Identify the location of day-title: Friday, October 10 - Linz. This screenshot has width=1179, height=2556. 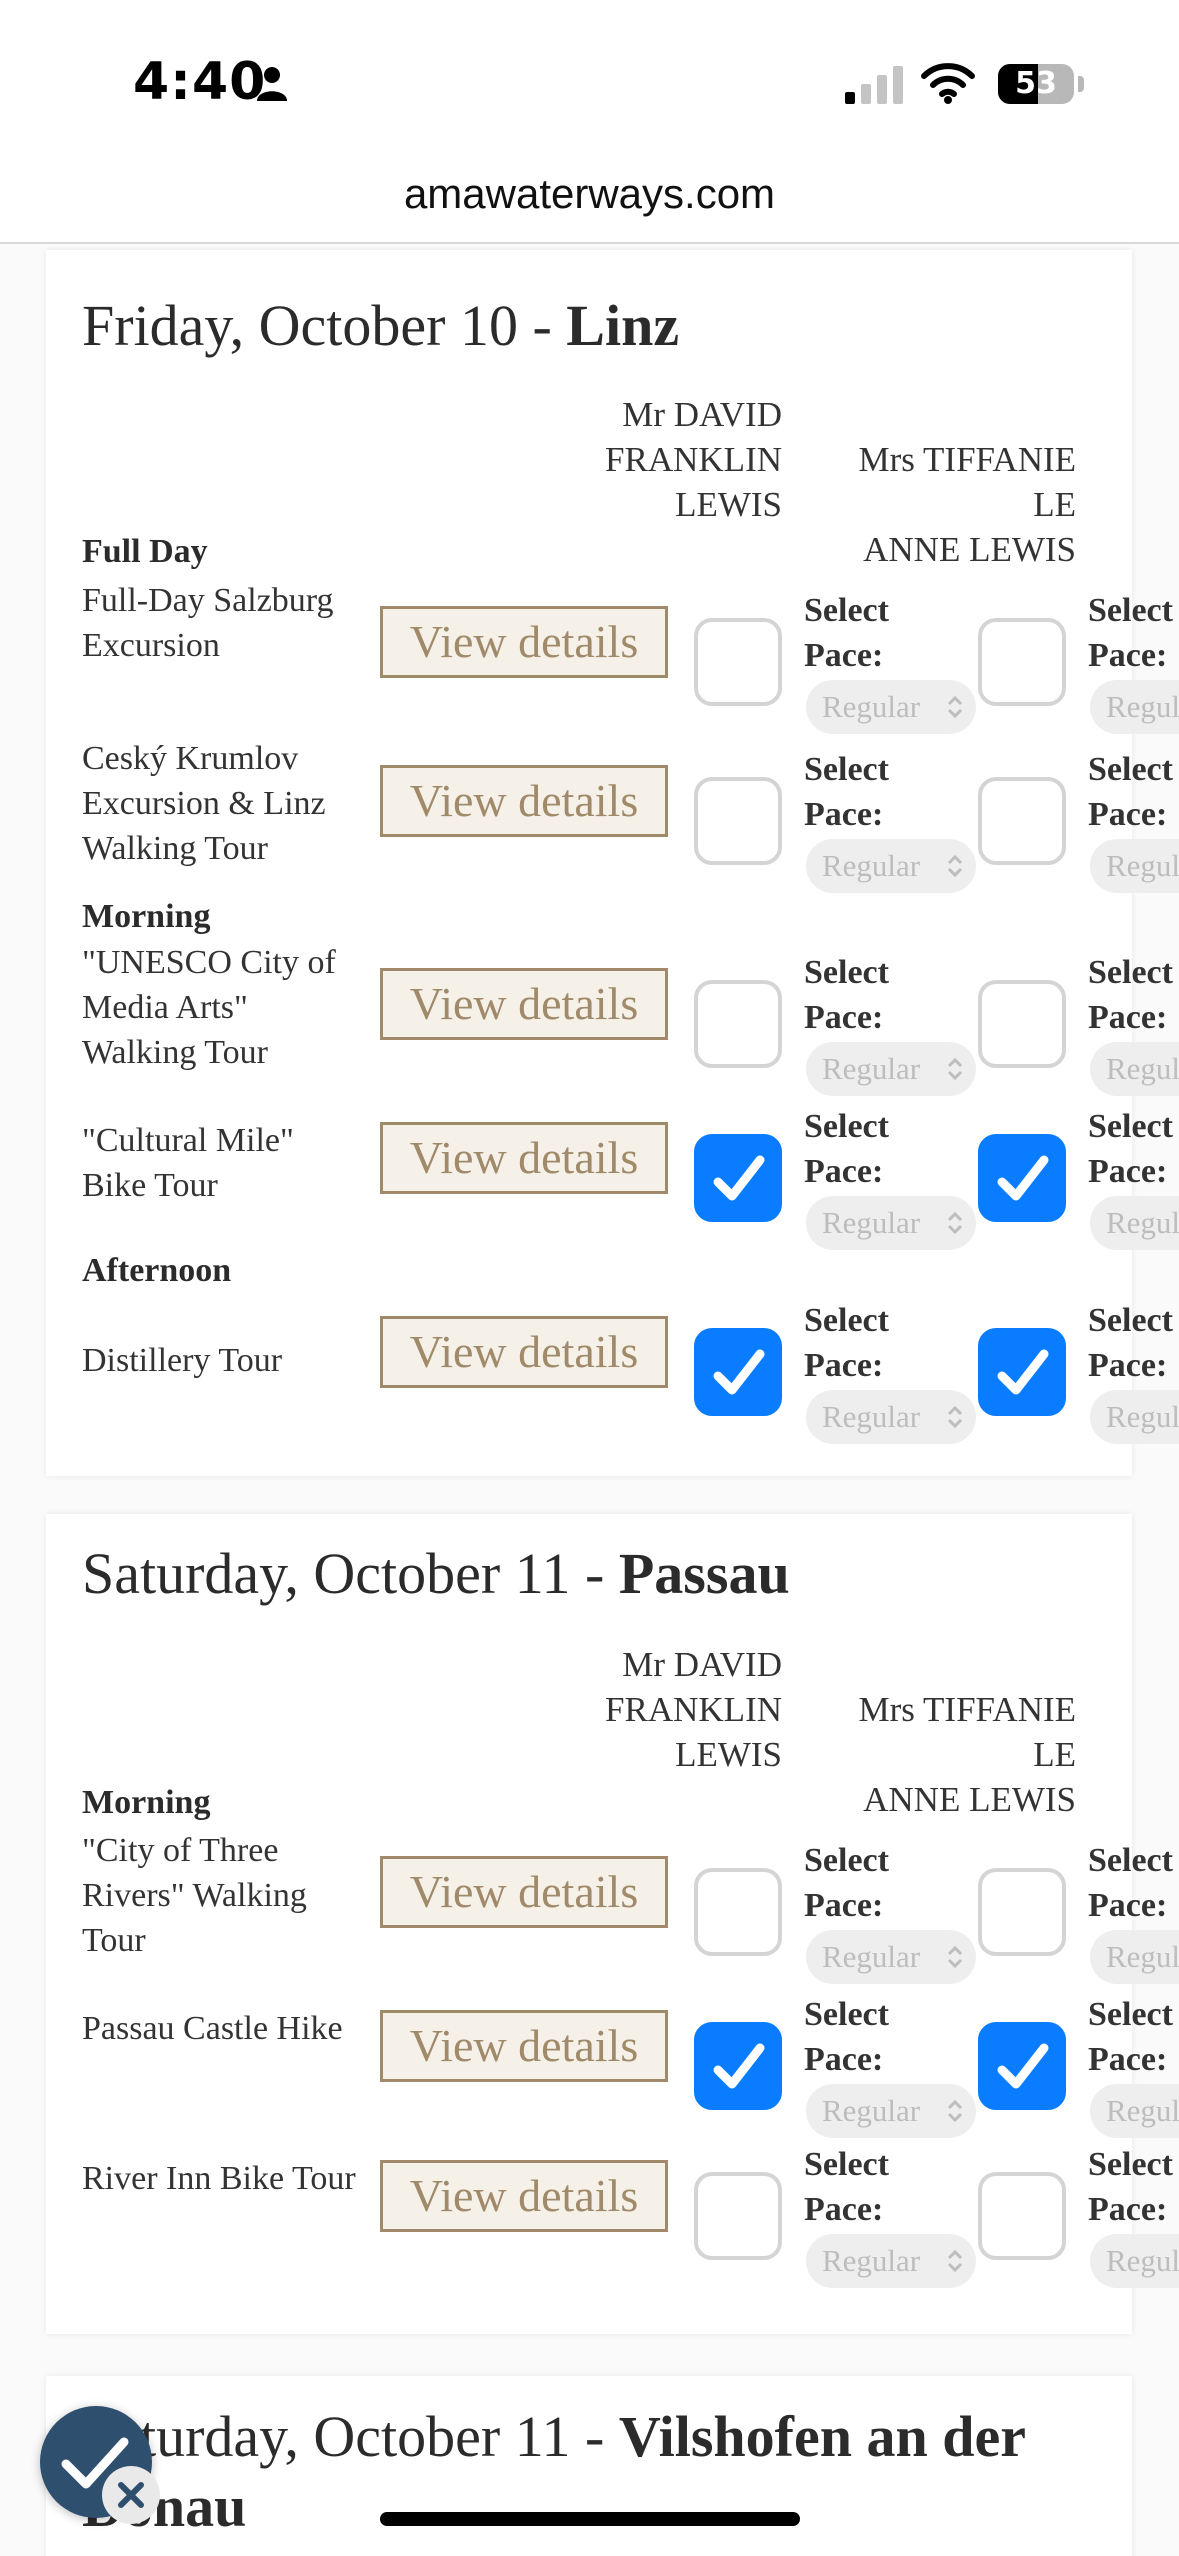
(381, 325).